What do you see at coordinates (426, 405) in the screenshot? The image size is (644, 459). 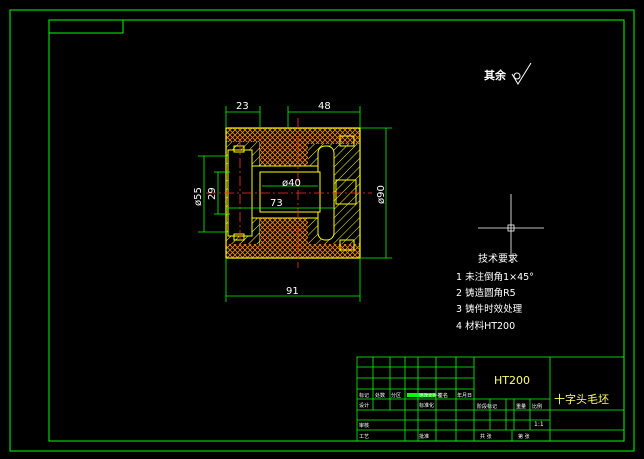 I see `label-standardize: 标准化` at bounding box center [426, 405].